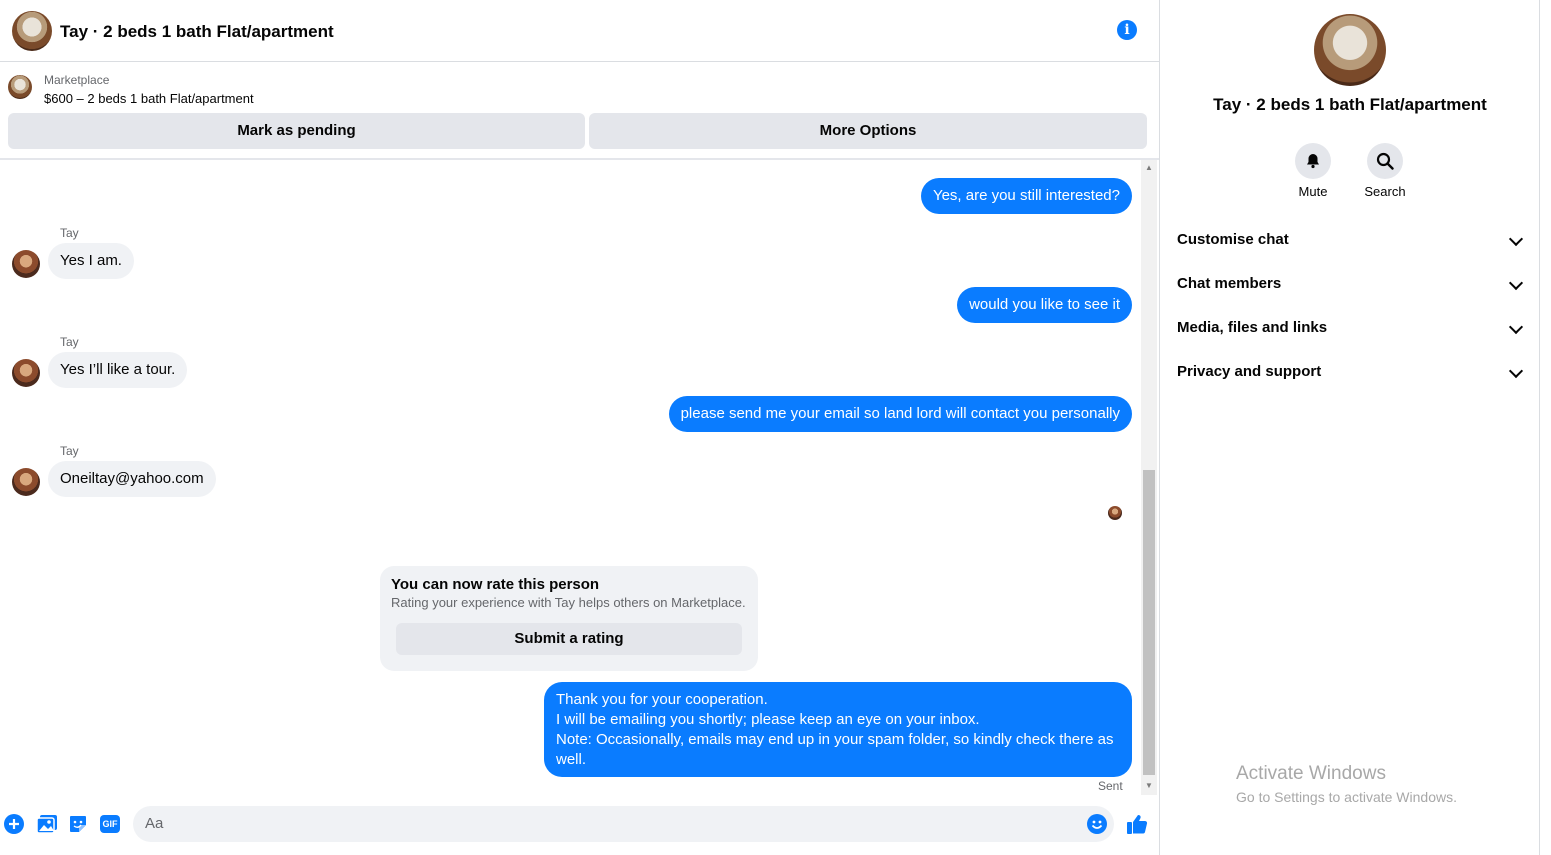 The width and height of the screenshot is (1551, 855). What do you see at coordinates (78, 824) in the screenshot?
I see `sticker-icon` at bounding box center [78, 824].